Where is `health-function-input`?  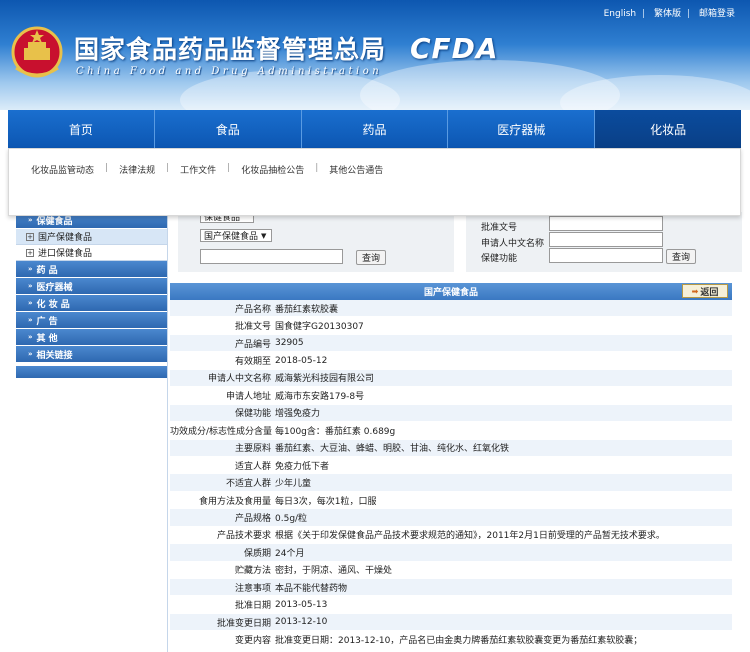 health-function-input is located at coordinates (606, 255).